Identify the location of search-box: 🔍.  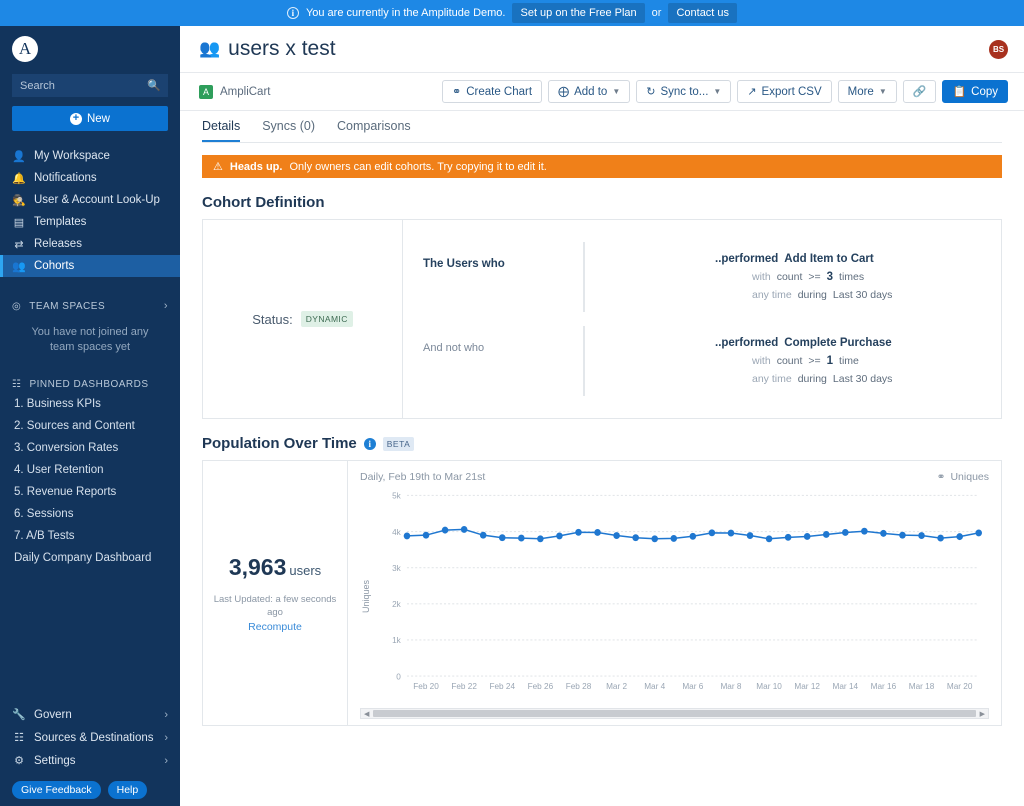
(90, 85).